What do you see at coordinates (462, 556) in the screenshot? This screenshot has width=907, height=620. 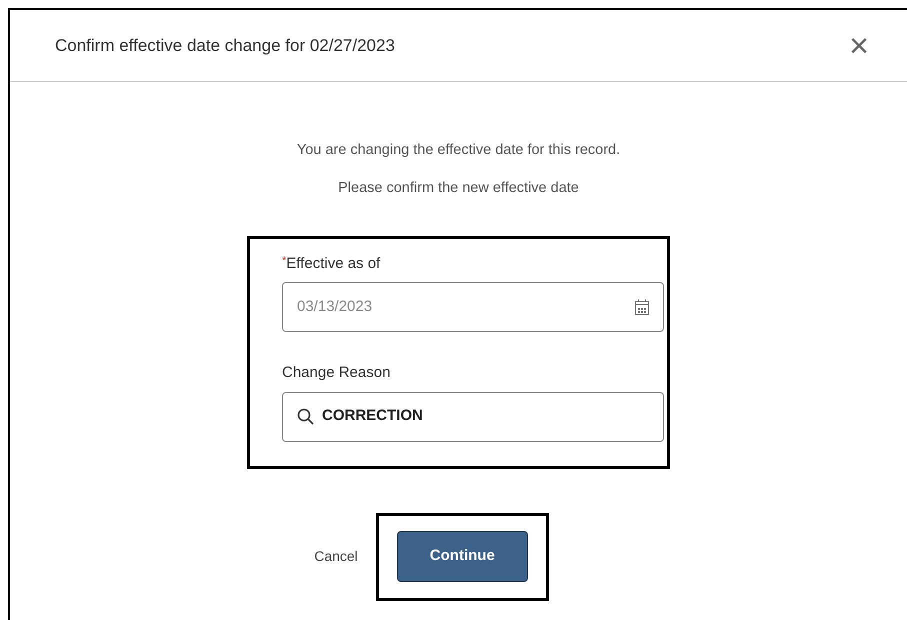 I see `continue-button: Continue` at bounding box center [462, 556].